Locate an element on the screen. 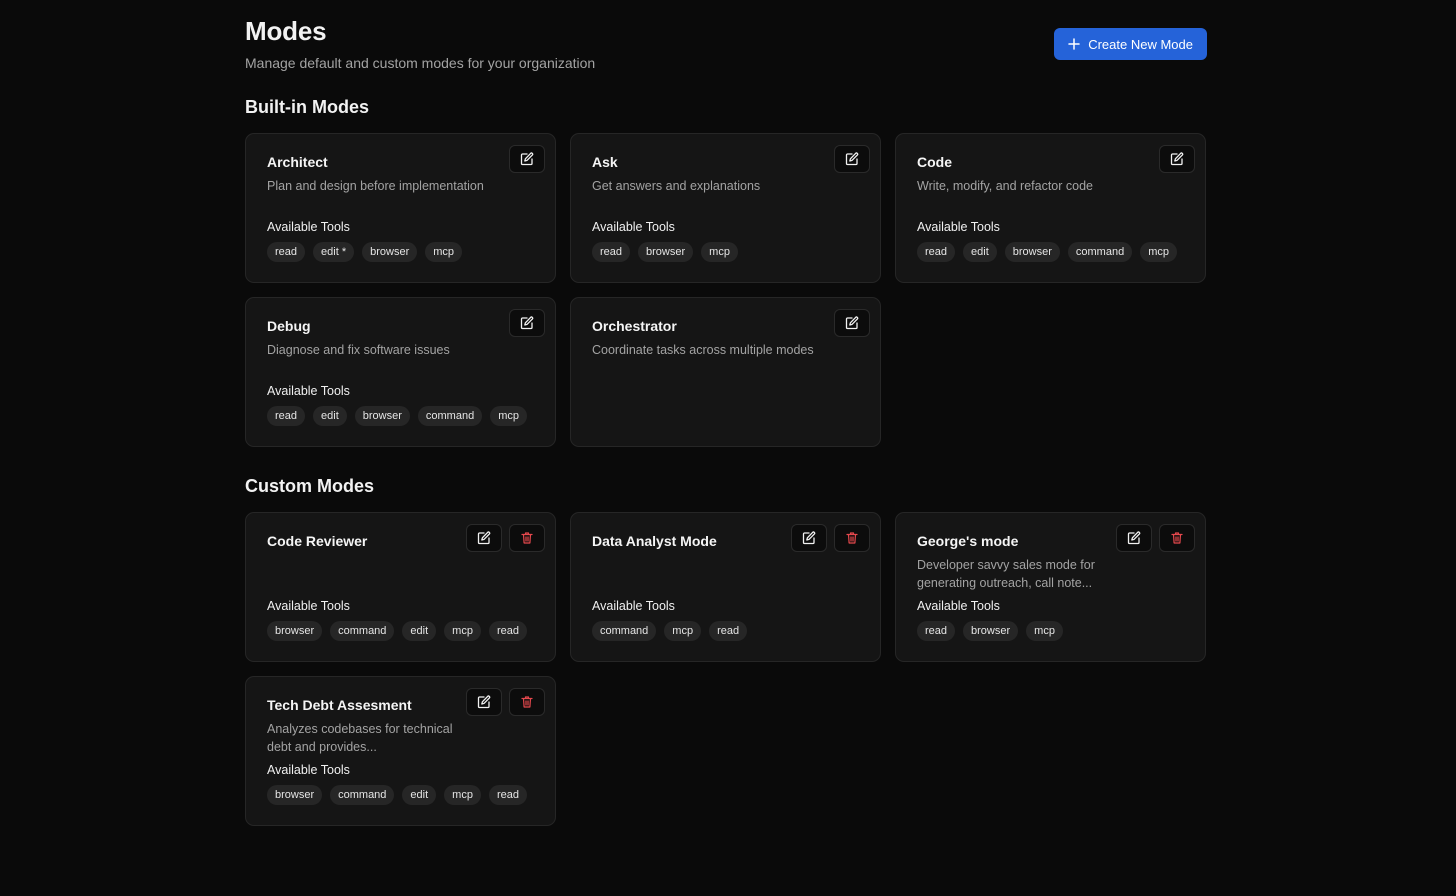 The height and width of the screenshot is (896, 1456). mode-name: Architect is located at coordinates (297, 162).